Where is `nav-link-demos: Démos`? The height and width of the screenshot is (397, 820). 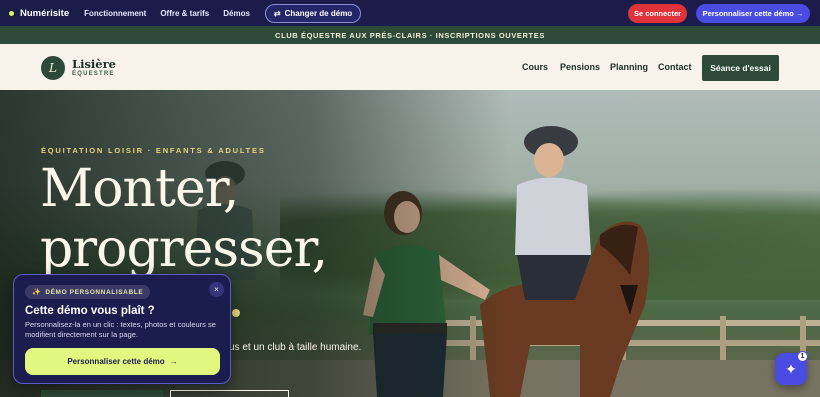 nav-link-demos: Démos is located at coordinates (236, 13).